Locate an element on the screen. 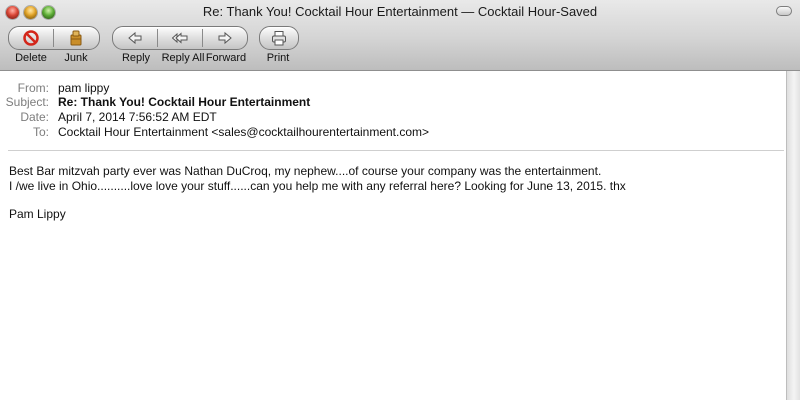 This screenshot has width=800, height=400. reply-arrow-icon is located at coordinates (135, 38).